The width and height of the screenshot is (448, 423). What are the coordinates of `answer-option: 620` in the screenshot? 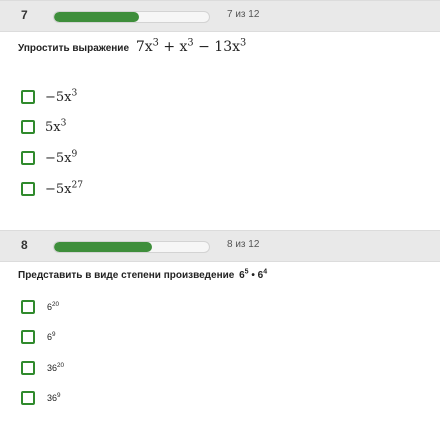 It's located at (40, 307).